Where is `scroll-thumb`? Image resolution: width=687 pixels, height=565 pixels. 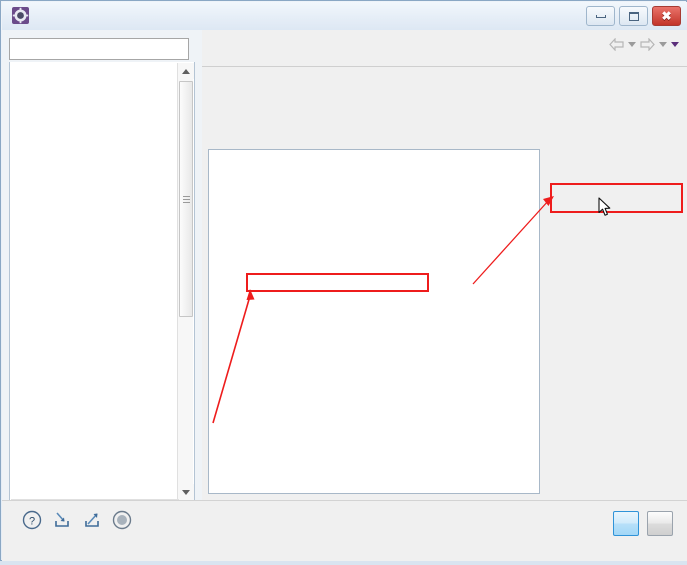
scroll-thumb is located at coordinates (186, 199).